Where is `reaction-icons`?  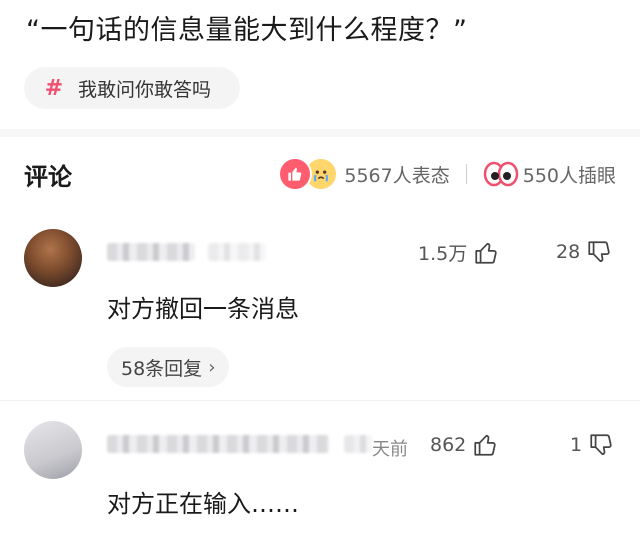 reaction-icons is located at coordinates (308, 174).